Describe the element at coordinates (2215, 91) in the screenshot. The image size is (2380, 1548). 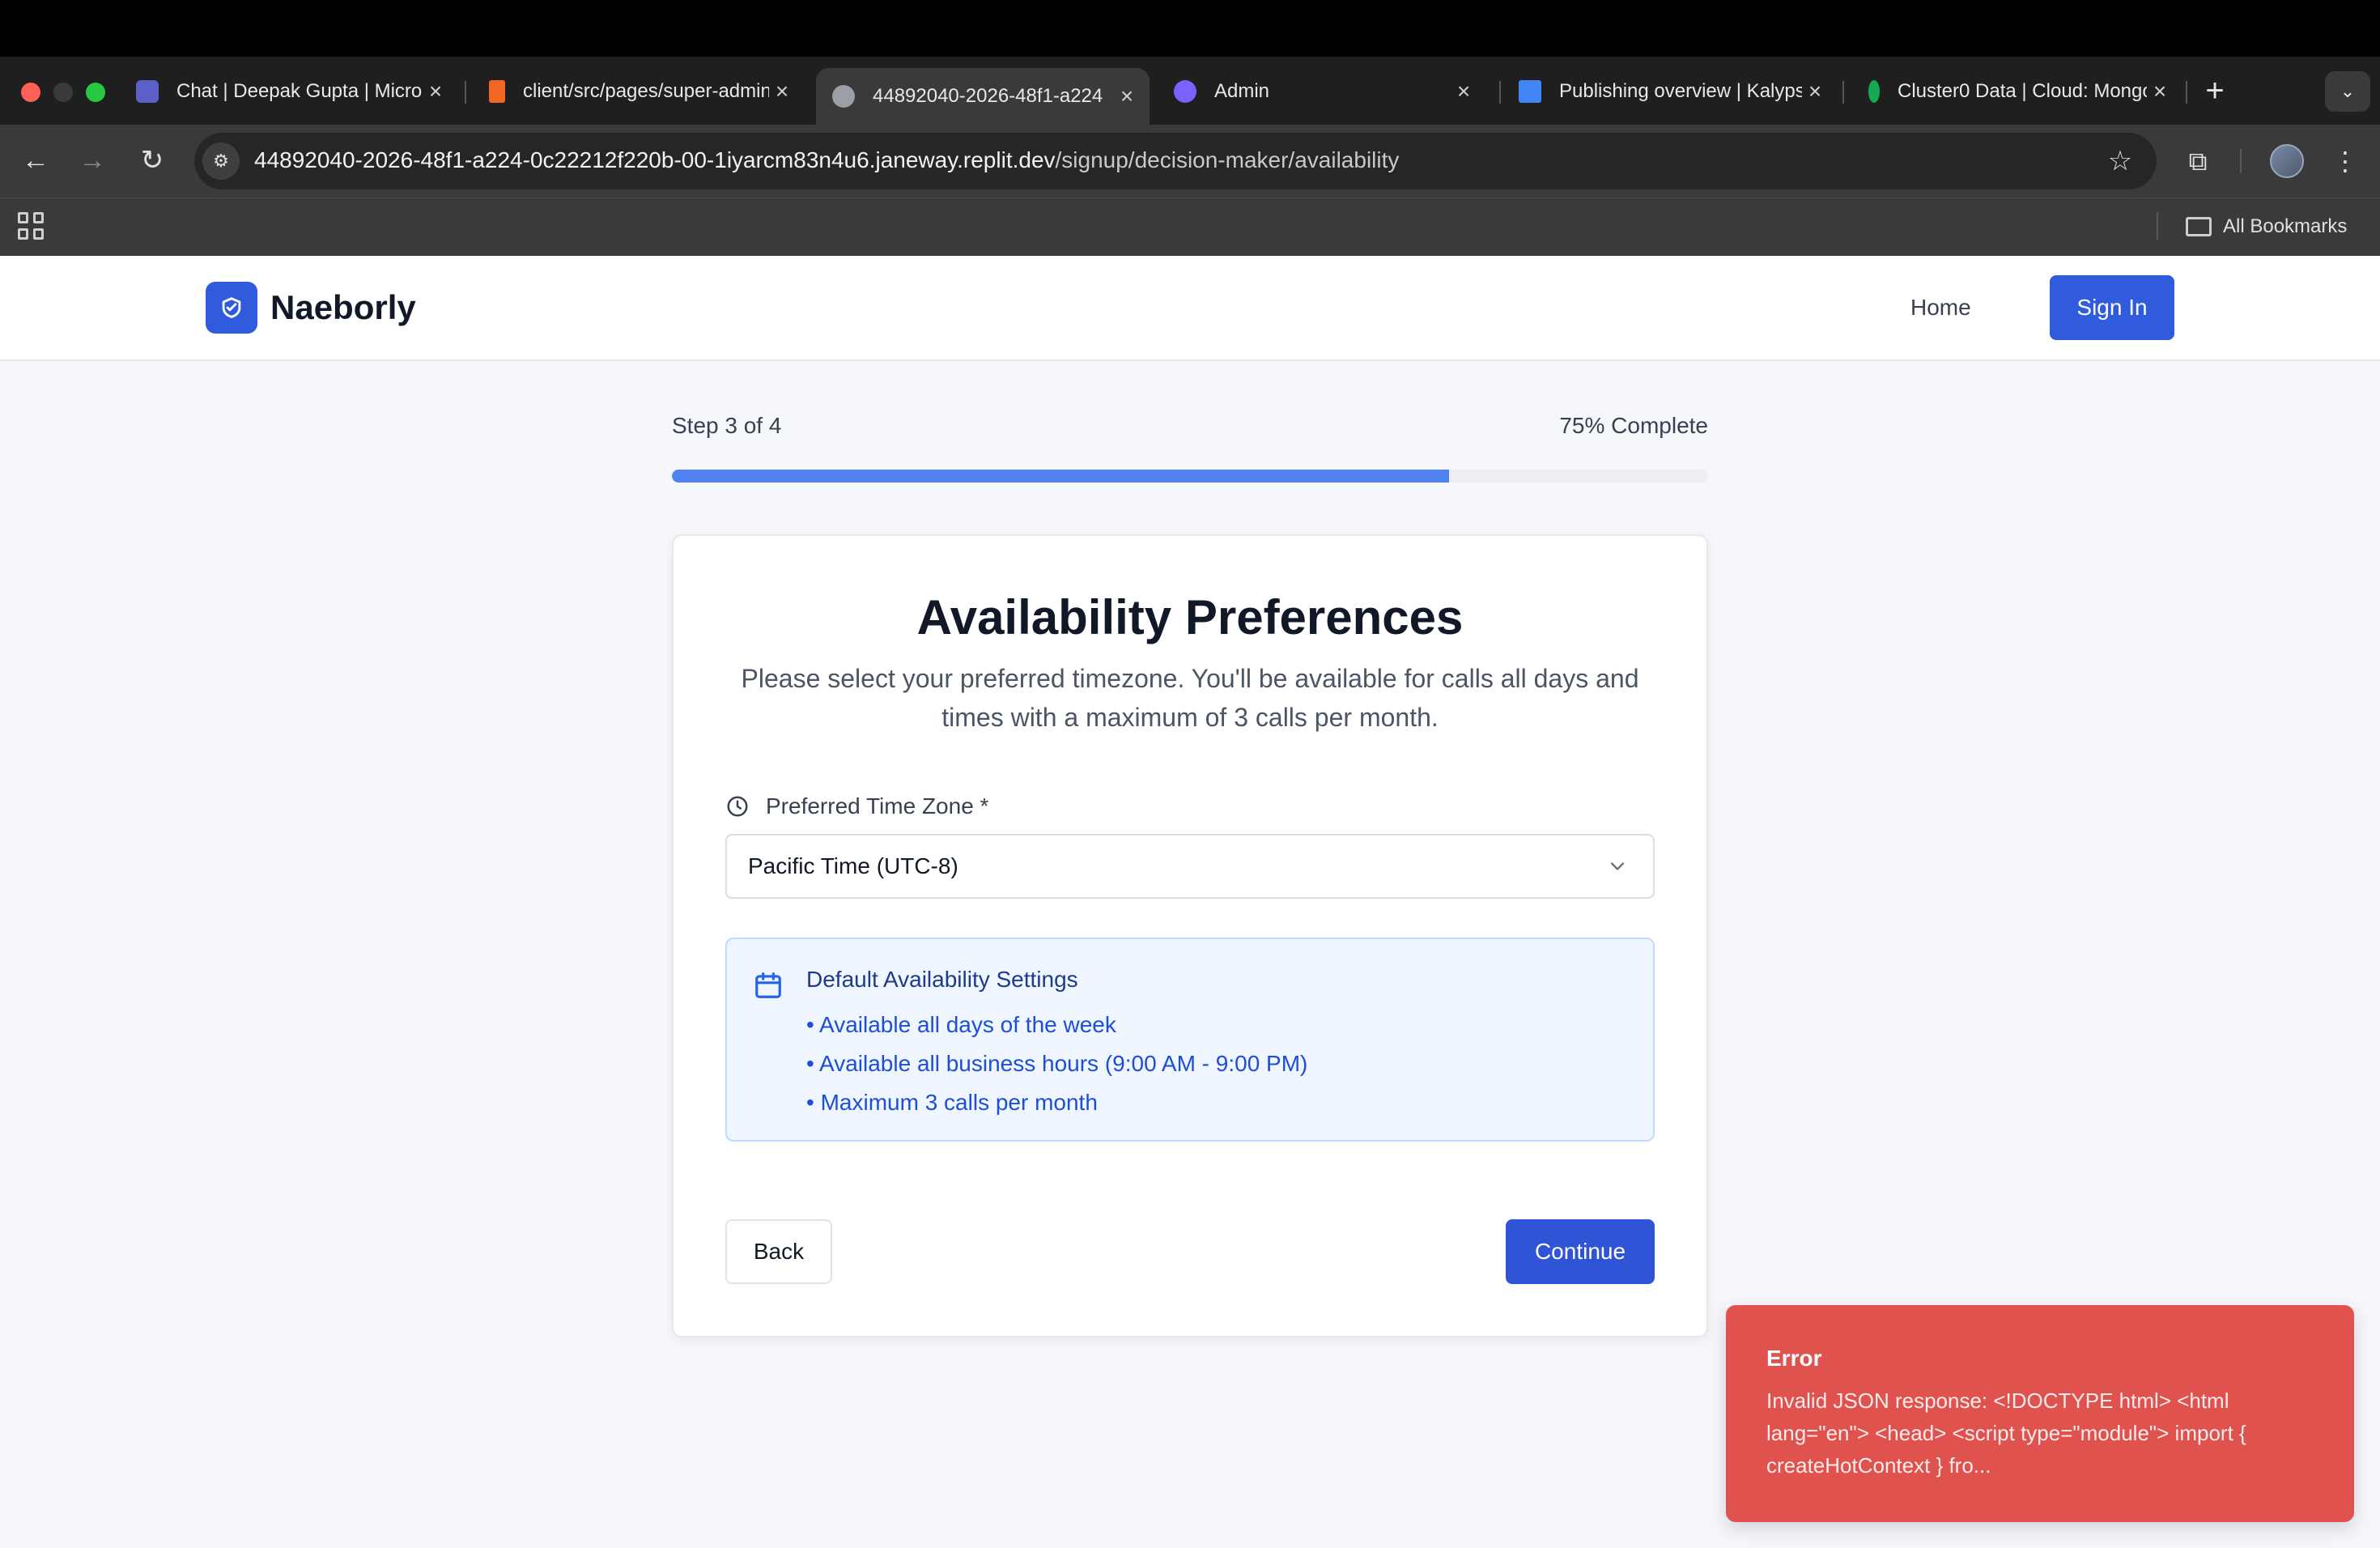
I see `new-tab-button: +` at that location.